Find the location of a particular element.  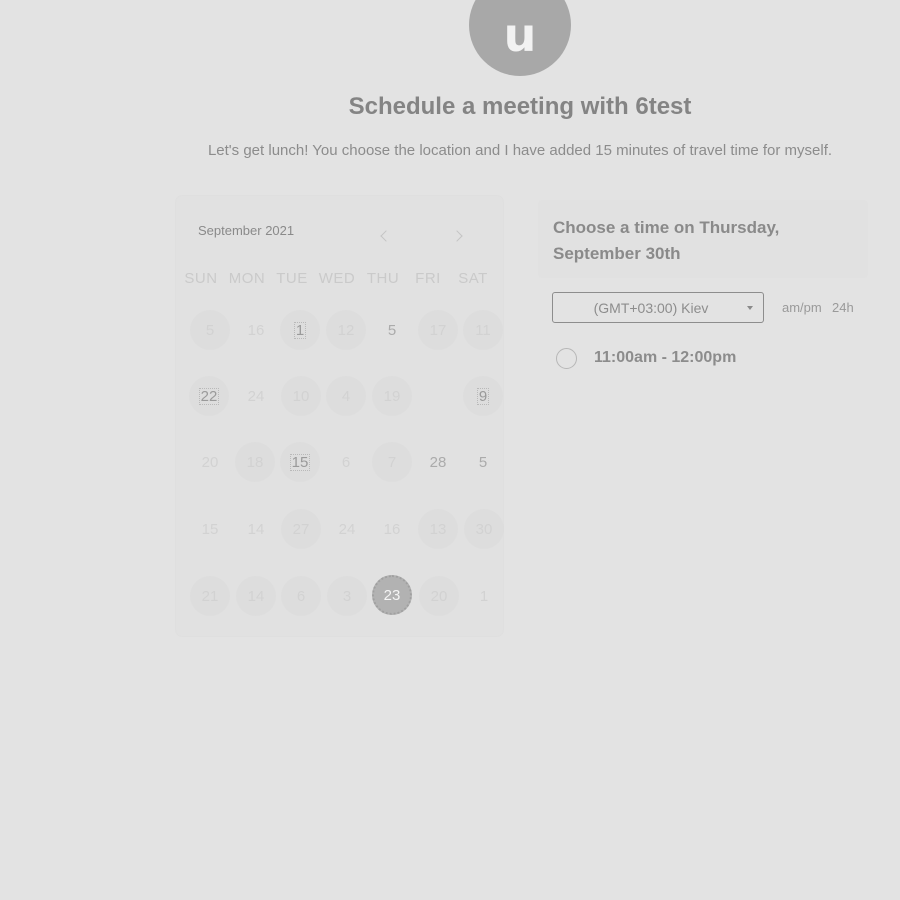

timezone-value: (GMT+03:00) Kiev is located at coordinates (651, 307).